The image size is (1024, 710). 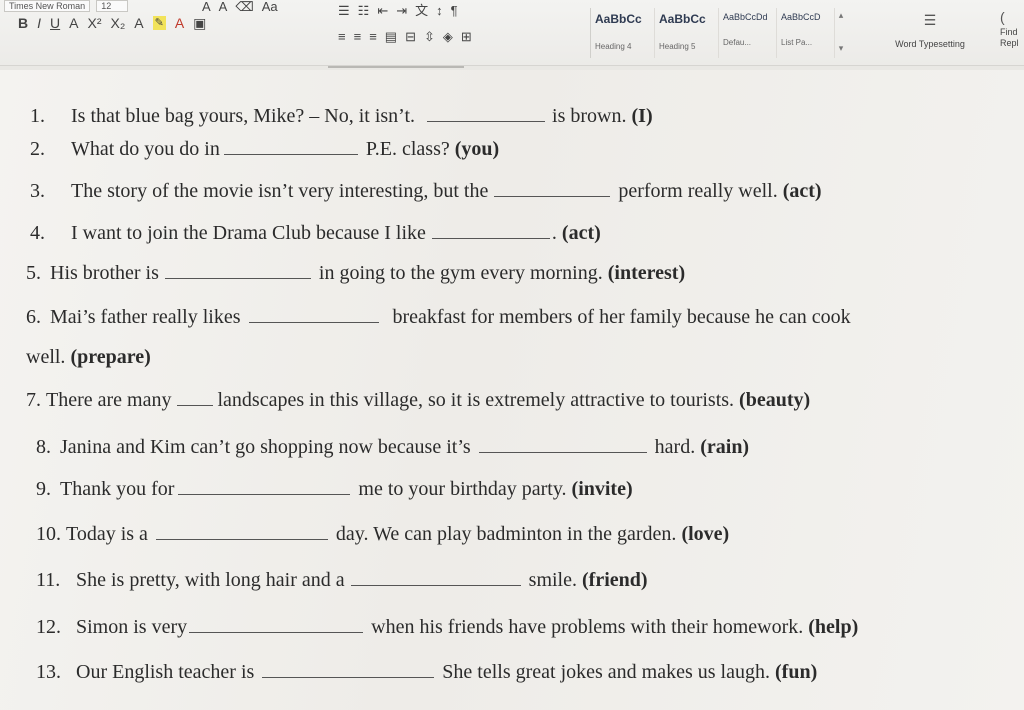 I want to click on question-text: There are many, so click(x=109, y=400).